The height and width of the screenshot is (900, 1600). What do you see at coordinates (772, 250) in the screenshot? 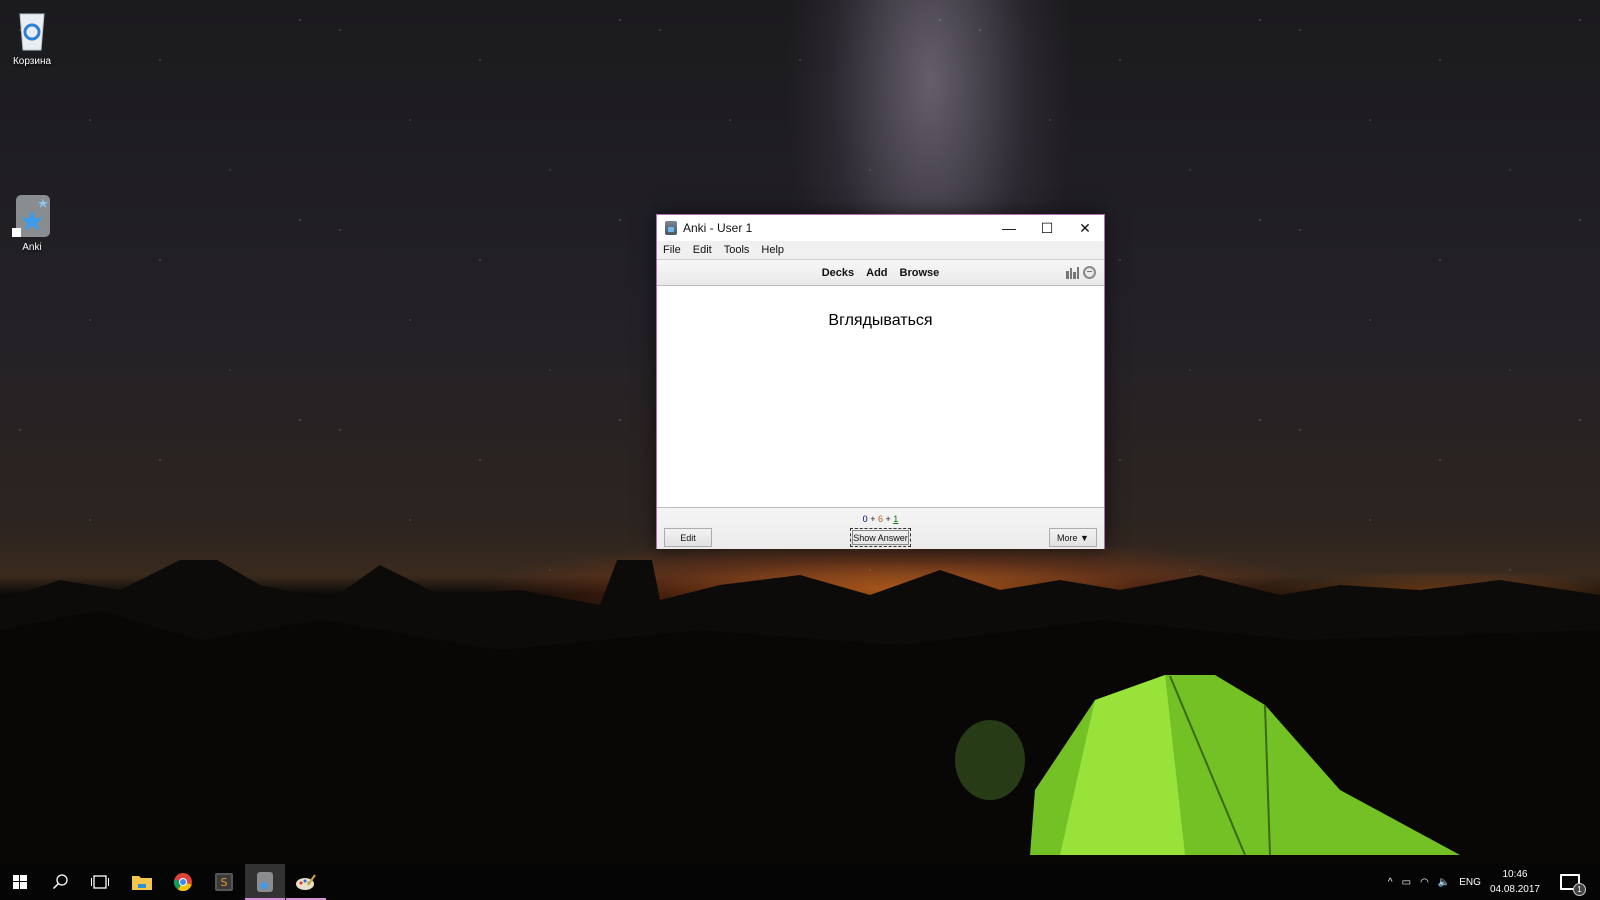
I see `menu-help: Help` at bounding box center [772, 250].